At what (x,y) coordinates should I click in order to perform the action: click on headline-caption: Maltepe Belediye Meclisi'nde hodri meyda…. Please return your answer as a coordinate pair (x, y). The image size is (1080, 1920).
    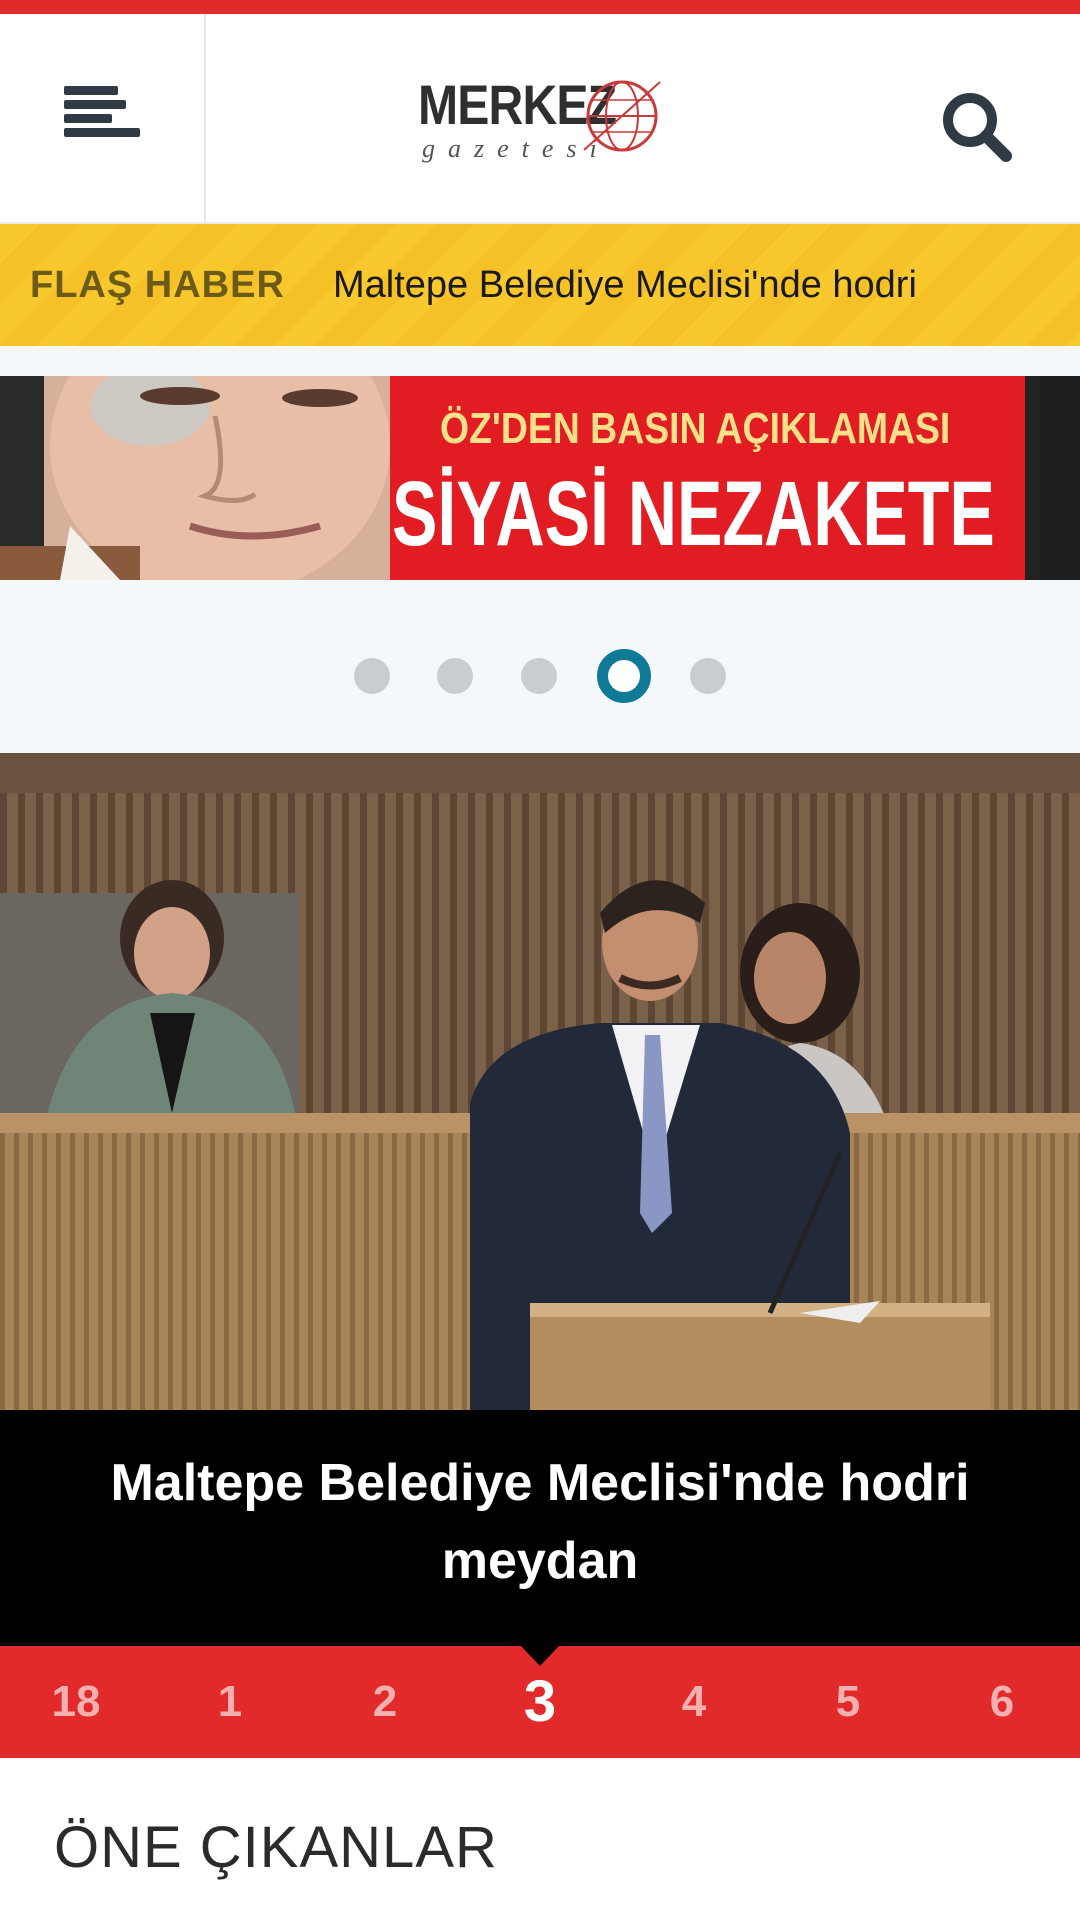
    Looking at the image, I should click on (540, 1528).